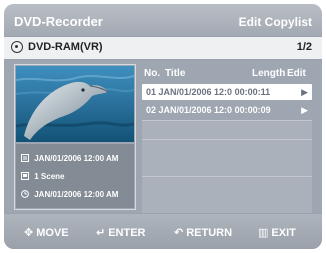 This screenshot has width=326, height=253. Describe the element at coordinates (25, 176) in the screenshot. I see `scene-icon` at that location.